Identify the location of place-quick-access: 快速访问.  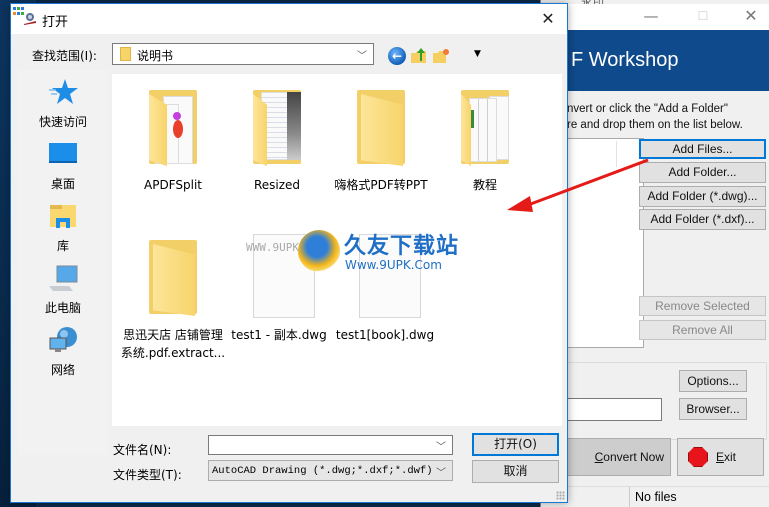
(63, 104).